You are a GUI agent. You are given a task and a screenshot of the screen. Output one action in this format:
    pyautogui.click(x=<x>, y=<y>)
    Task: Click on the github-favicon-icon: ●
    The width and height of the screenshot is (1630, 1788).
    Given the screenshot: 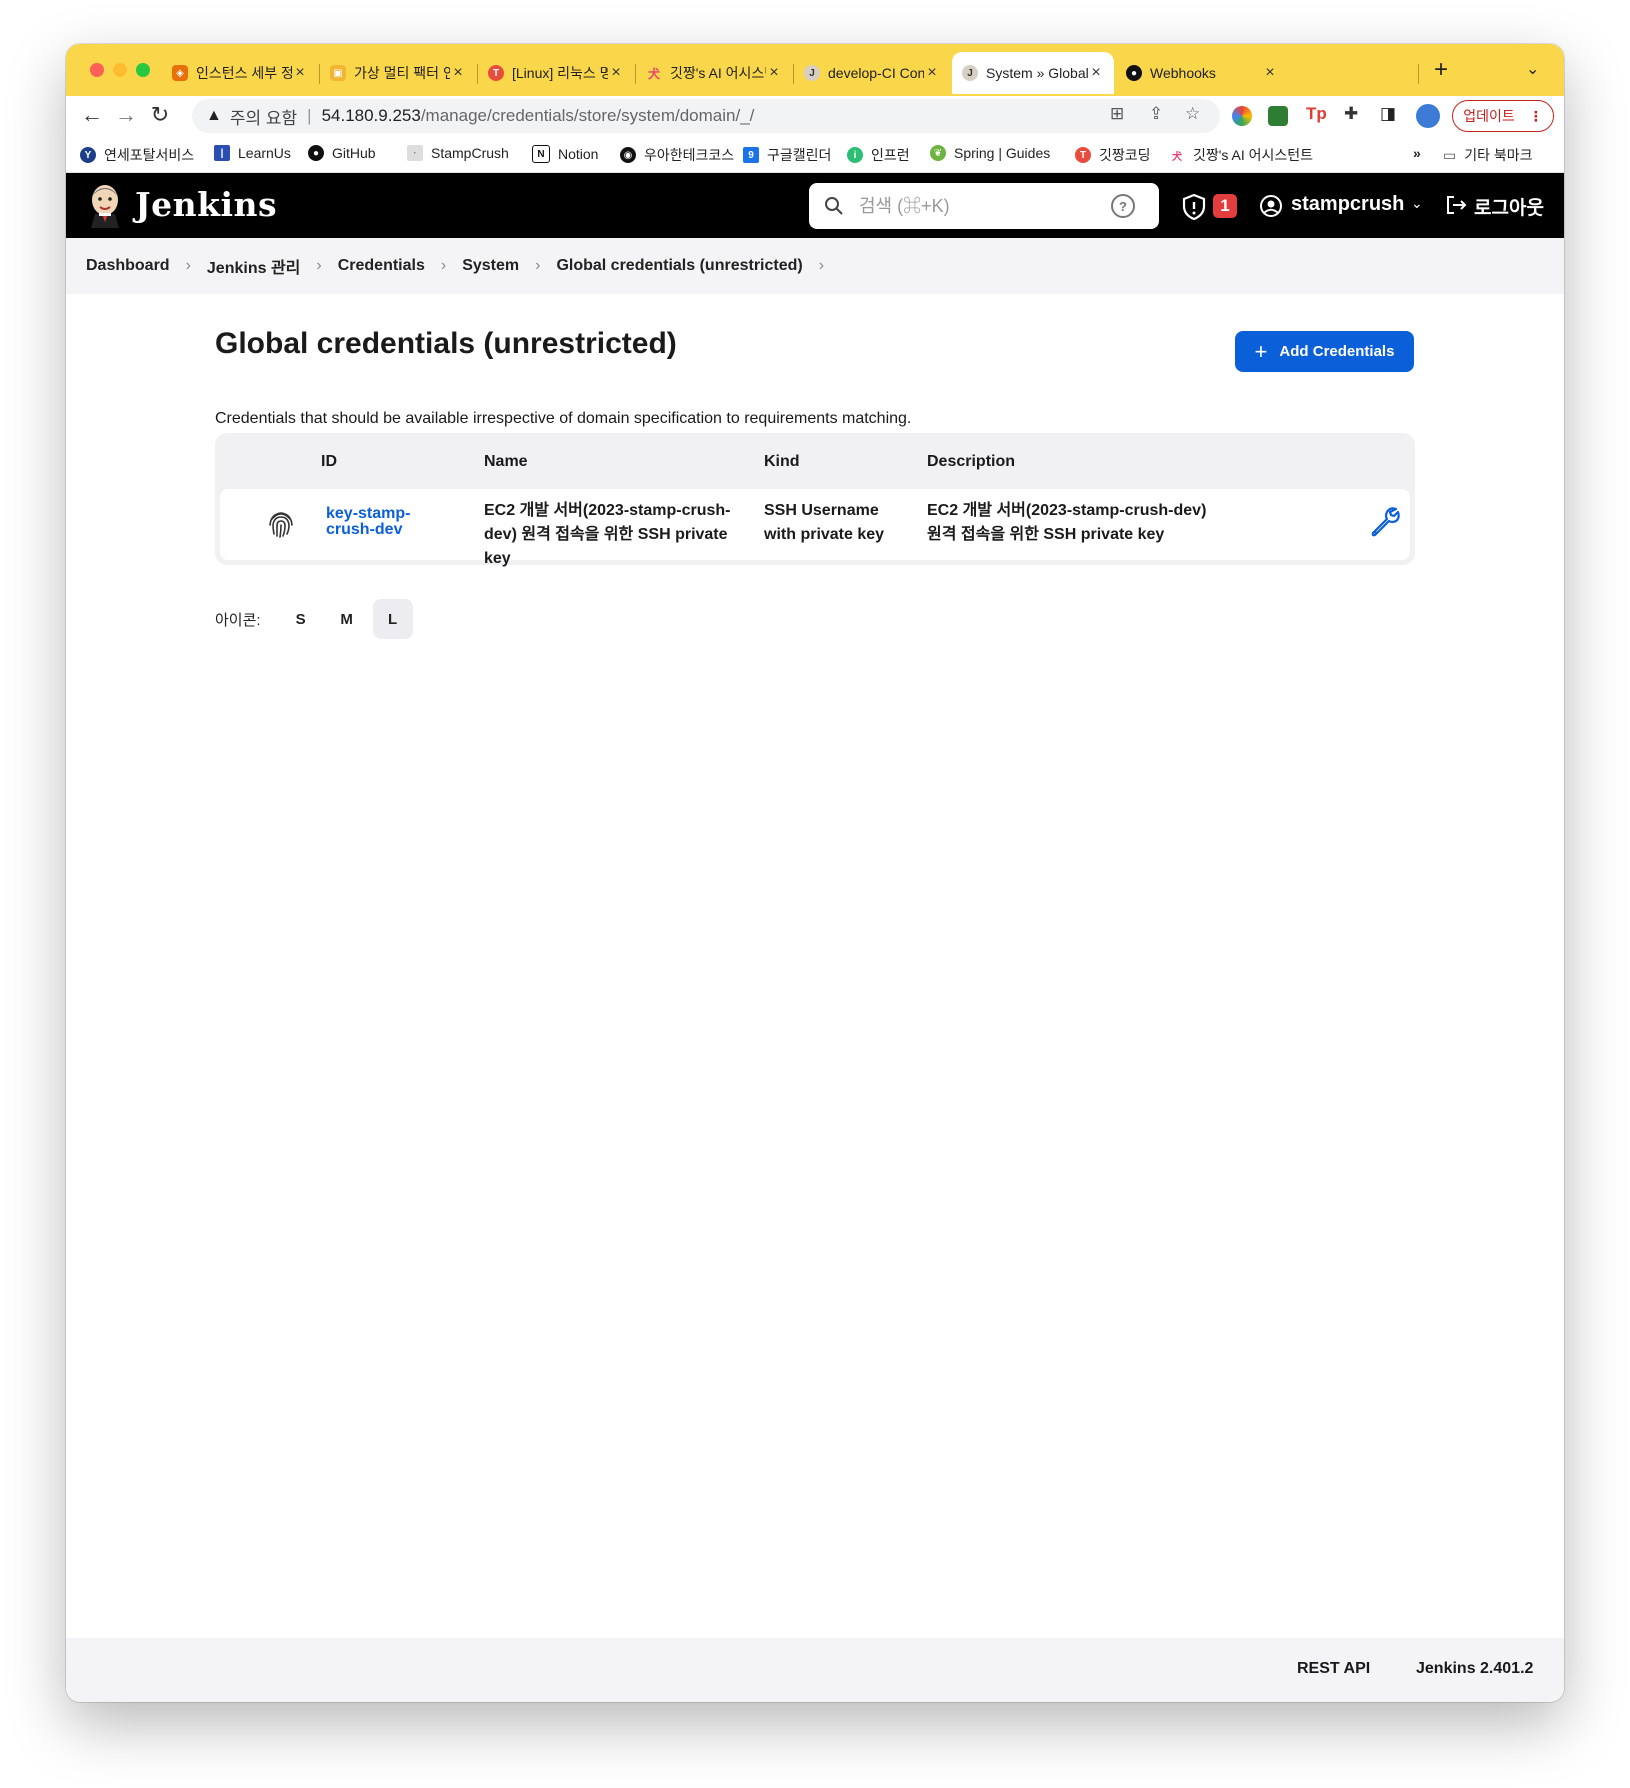 What is the action you would take?
    pyautogui.click(x=1134, y=73)
    